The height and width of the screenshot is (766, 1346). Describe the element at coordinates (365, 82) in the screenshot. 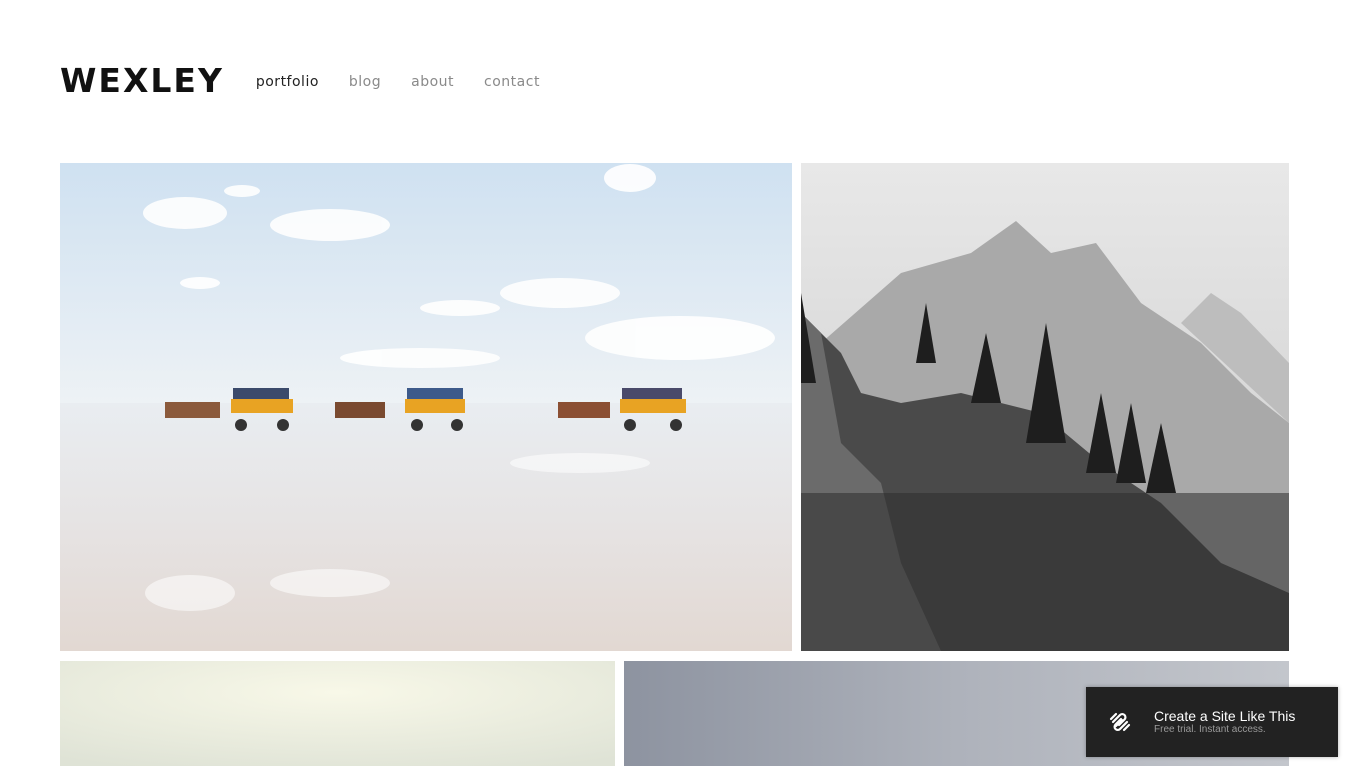

I see `nav-item-blog: blog` at that location.